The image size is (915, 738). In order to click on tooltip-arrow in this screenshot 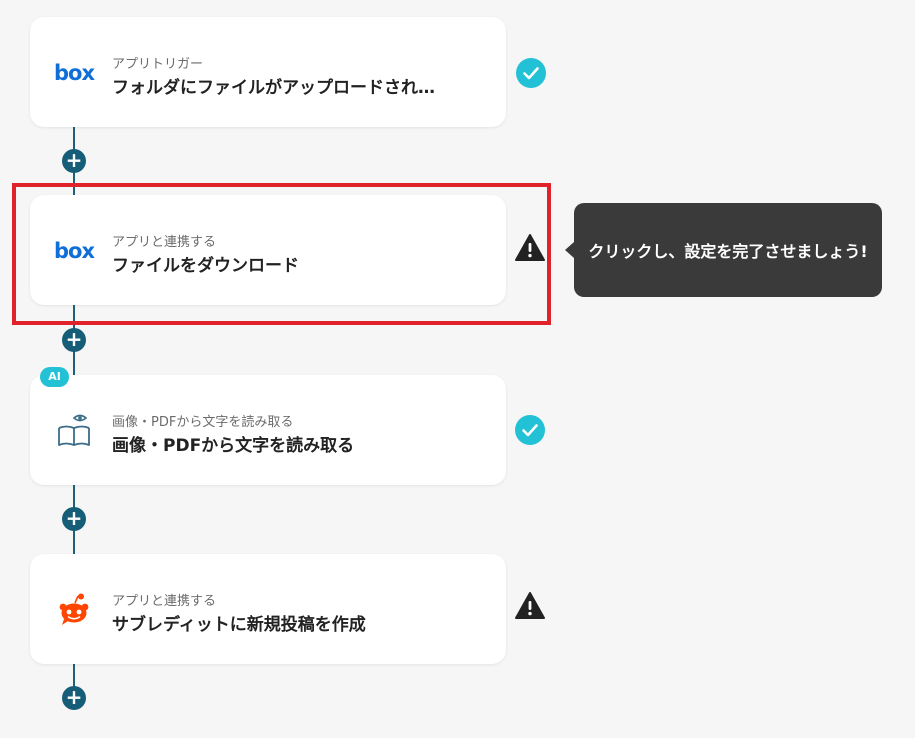, I will do `click(569, 250)`.